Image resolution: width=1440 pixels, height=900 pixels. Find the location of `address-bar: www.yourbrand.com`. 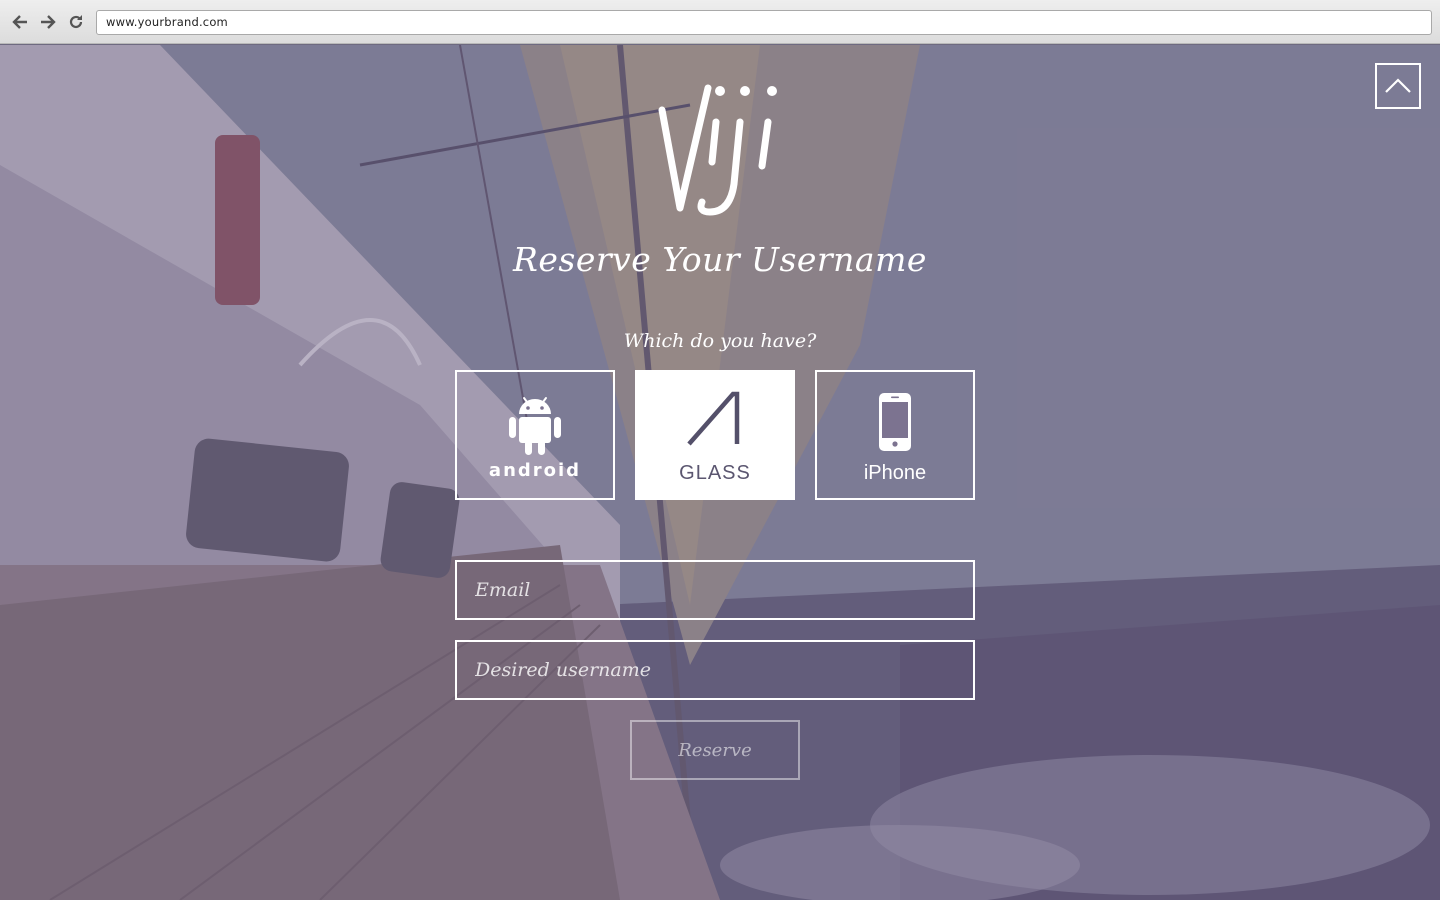

address-bar: www.yourbrand.com is located at coordinates (764, 22).